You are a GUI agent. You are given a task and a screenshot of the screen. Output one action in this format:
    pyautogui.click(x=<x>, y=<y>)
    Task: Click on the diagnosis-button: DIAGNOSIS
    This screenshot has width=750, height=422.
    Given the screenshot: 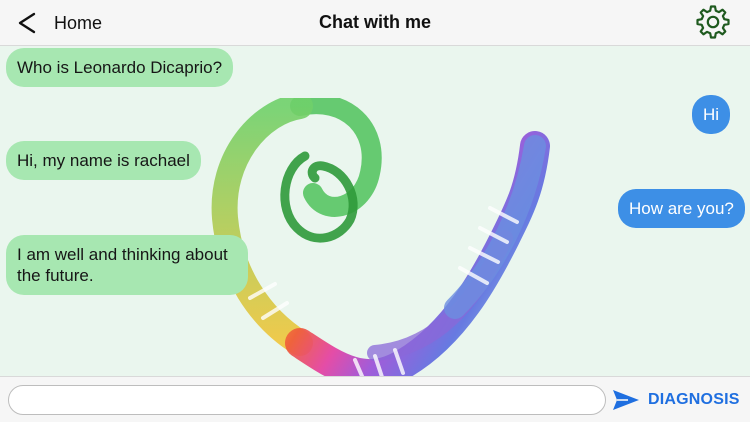 What is the action you would take?
    pyautogui.click(x=694, y=400)
    